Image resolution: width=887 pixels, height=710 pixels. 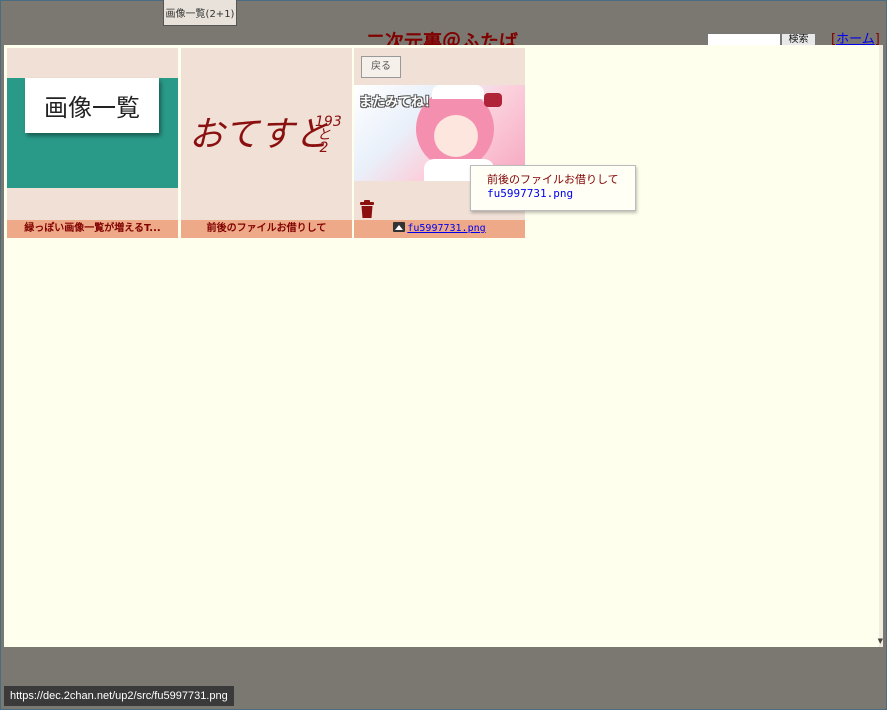 I want to click on gallery-item: おてすと 193と2 前後のファイルお借りして, so click(x=266, y=143).